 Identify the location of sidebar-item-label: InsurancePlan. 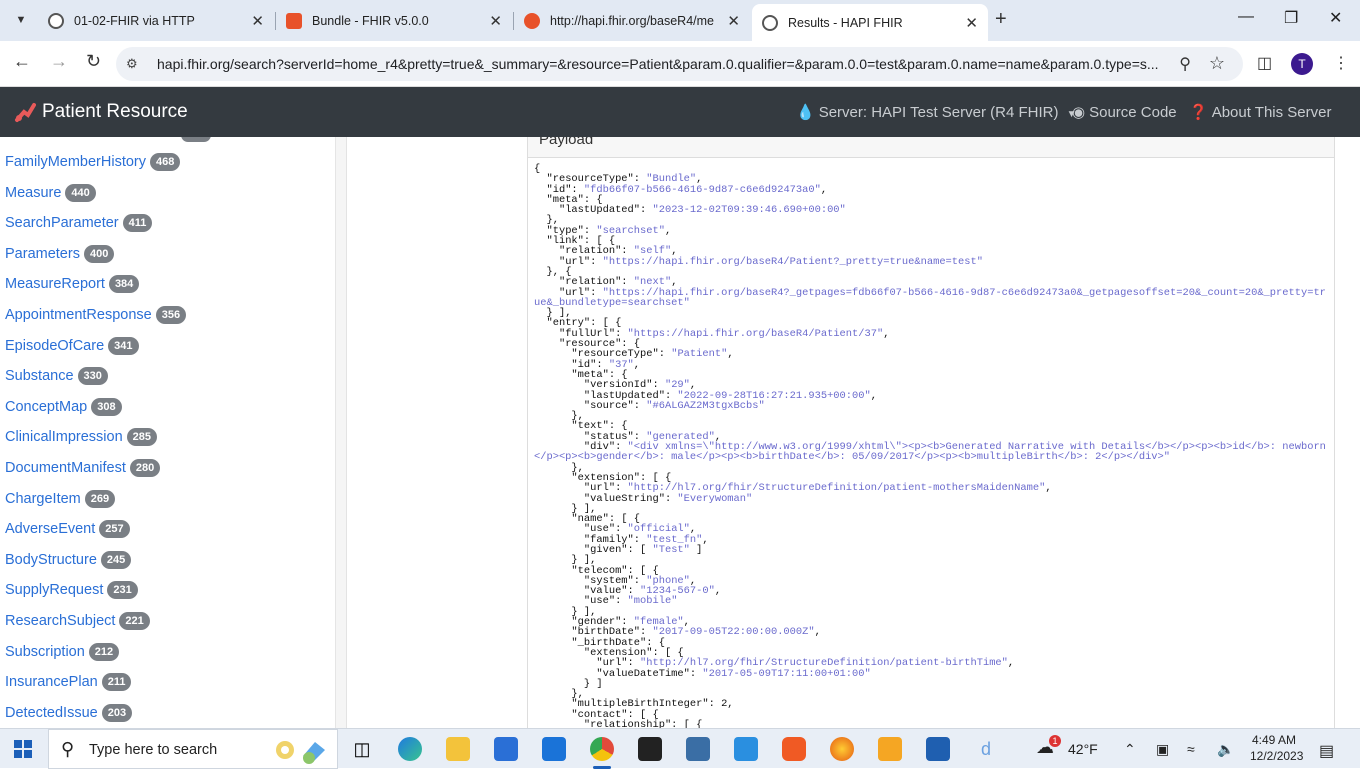
(51, 682).